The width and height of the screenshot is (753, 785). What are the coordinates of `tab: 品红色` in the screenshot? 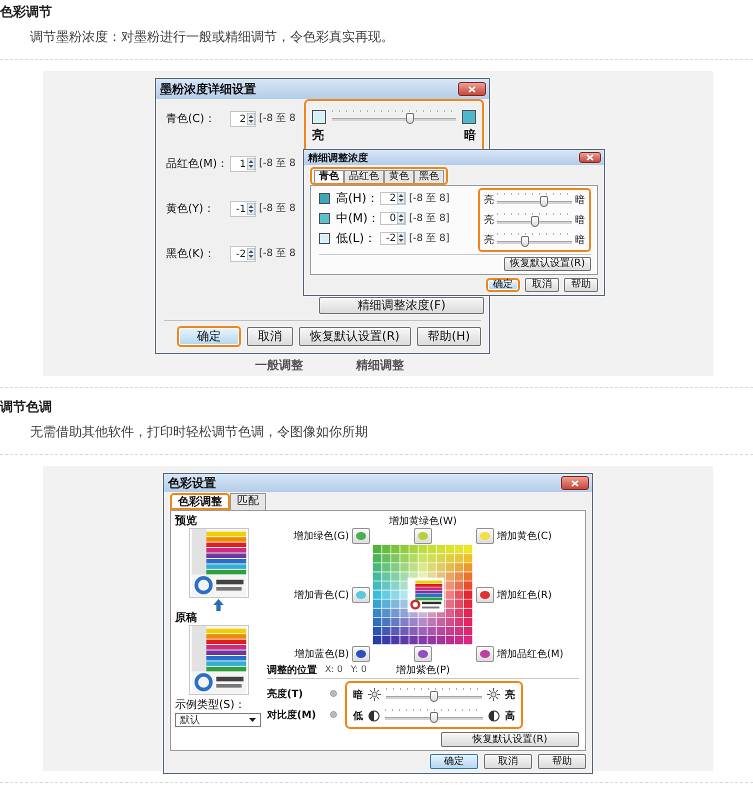 It's located at (364, 176).